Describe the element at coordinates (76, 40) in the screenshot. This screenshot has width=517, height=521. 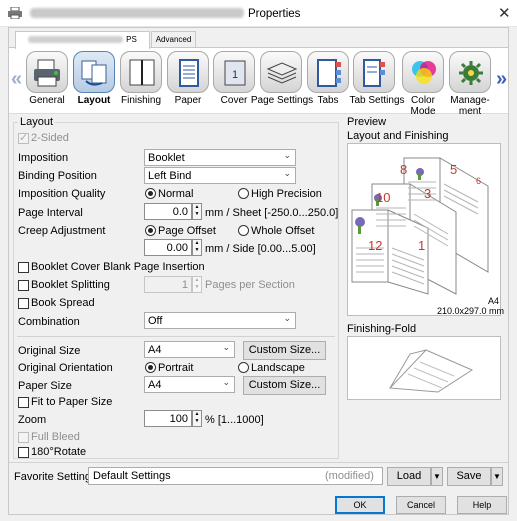
I see `tab-ps-blurred-prefix` at that location.